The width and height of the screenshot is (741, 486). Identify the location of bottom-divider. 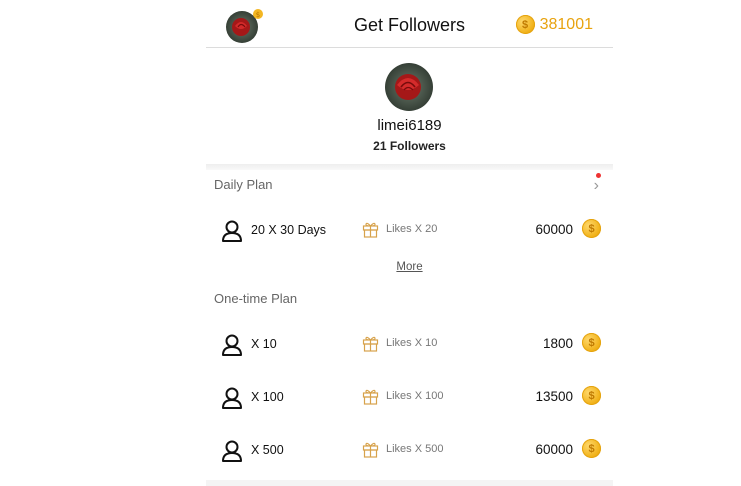
(409, 483).